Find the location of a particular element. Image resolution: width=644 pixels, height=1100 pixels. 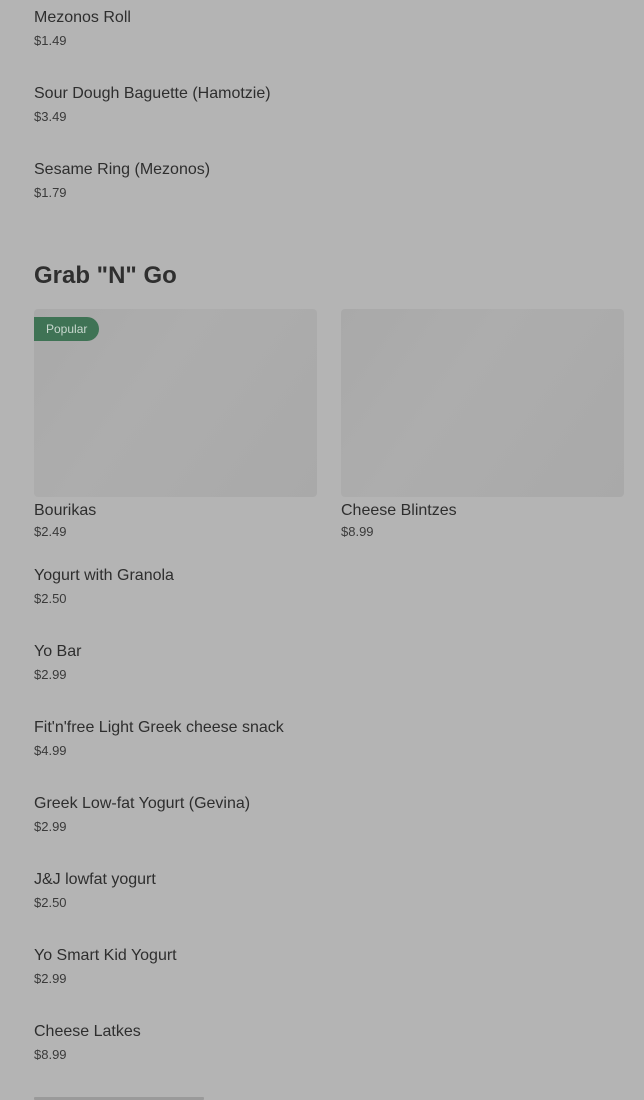

section-title: Grab "N" Go is located at coordinates (105, 275).